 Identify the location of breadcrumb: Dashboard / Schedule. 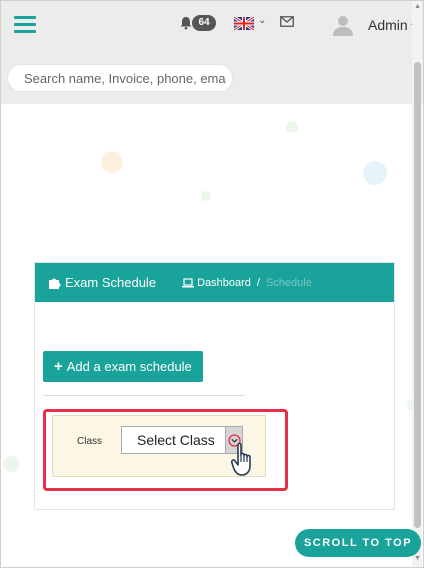
(247, 283).